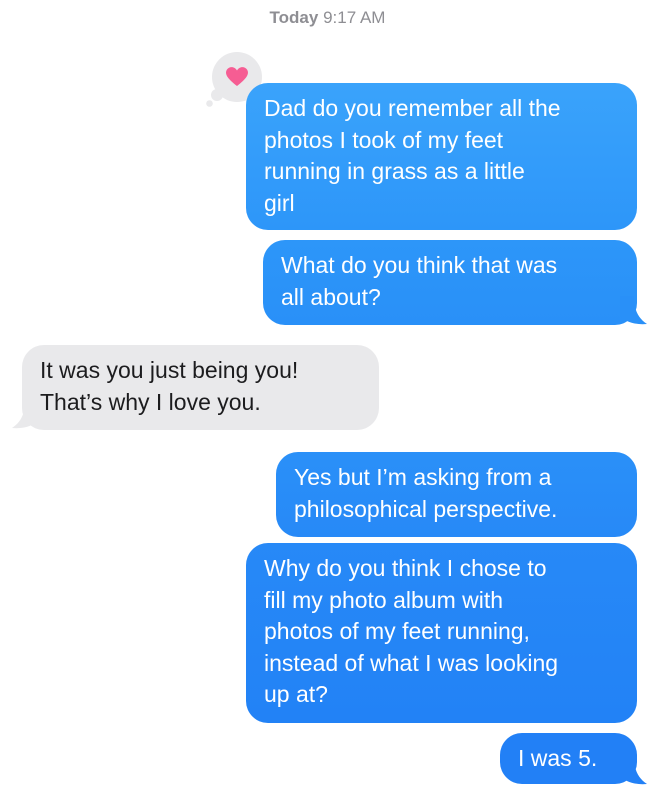 The width and height of the screenshot is (655, 799). What do you see at coordinates (25, 414) in the screenshot?
I see `received-bubble-tail` at bounding box center [25, 414].